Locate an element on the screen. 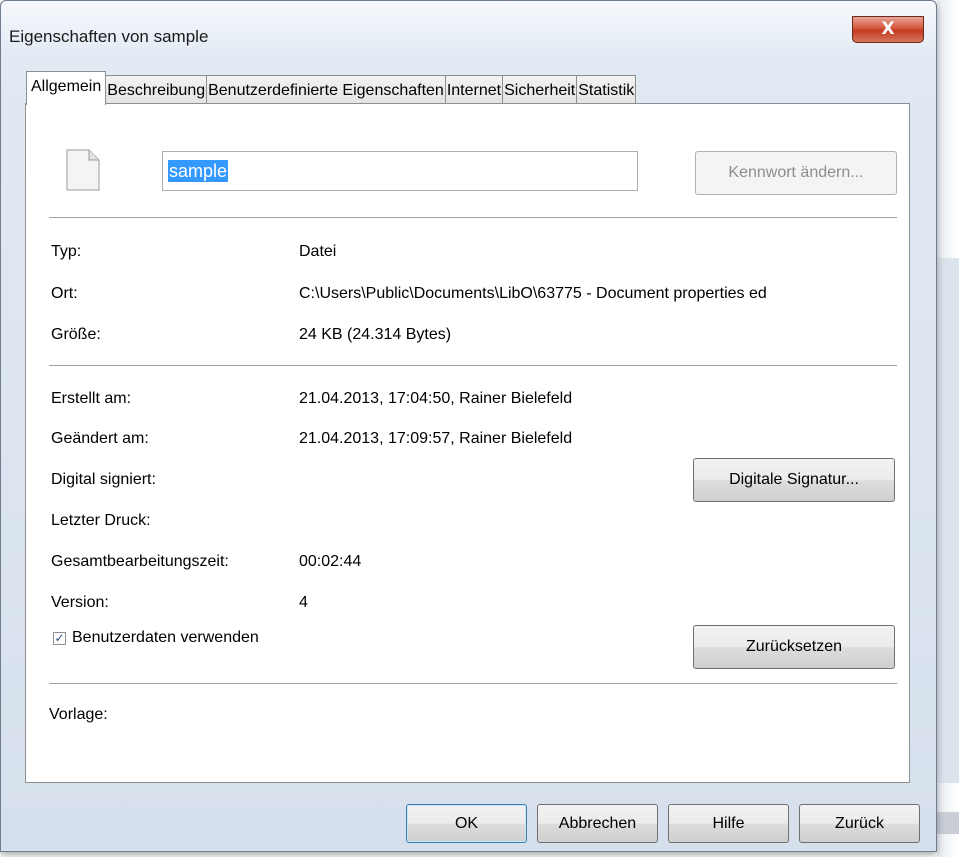 This screenshot has width=959, height=857. type-label: Typ: is located at coordinates (66, 251).